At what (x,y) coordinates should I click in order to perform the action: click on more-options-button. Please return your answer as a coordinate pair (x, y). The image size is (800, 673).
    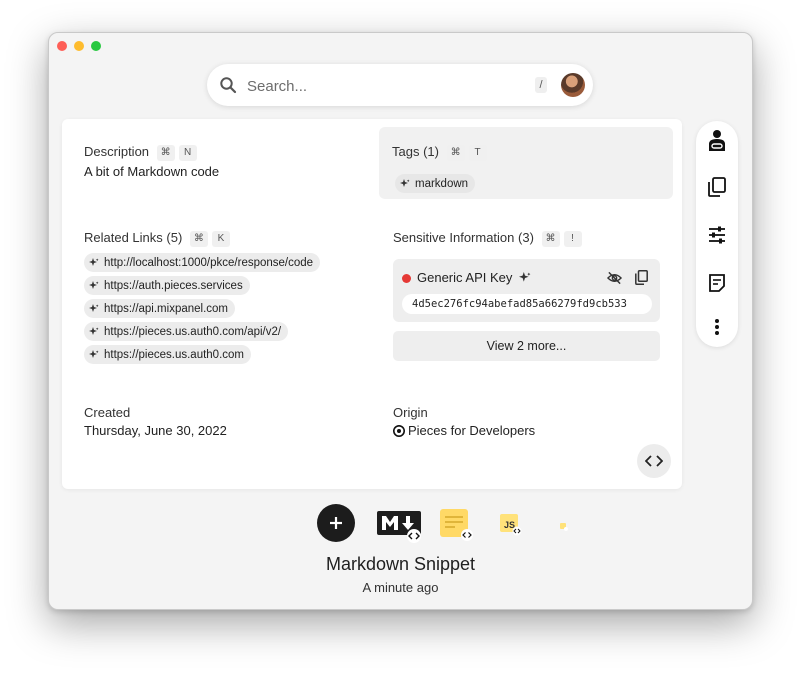
    Looking at the image, I should click on (717, 327).